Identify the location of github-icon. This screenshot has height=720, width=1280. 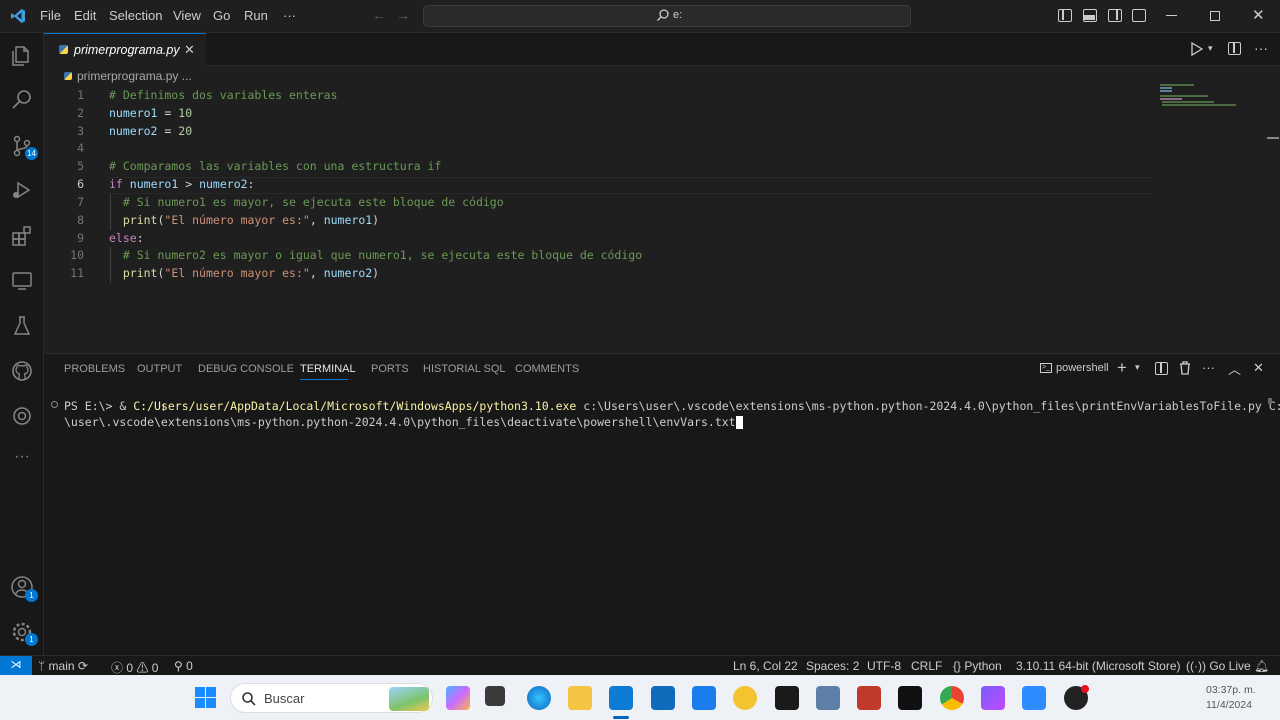
(22, 371).